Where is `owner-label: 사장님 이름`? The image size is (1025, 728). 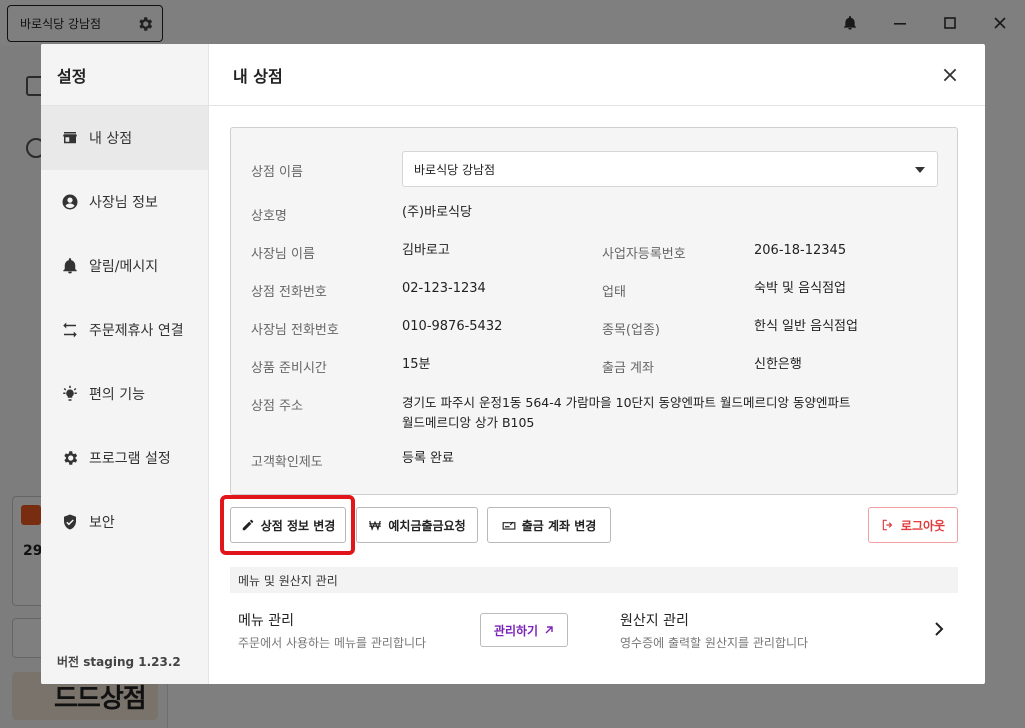 owner-label: 사장님 이름 is located at coordinates (283, 254).